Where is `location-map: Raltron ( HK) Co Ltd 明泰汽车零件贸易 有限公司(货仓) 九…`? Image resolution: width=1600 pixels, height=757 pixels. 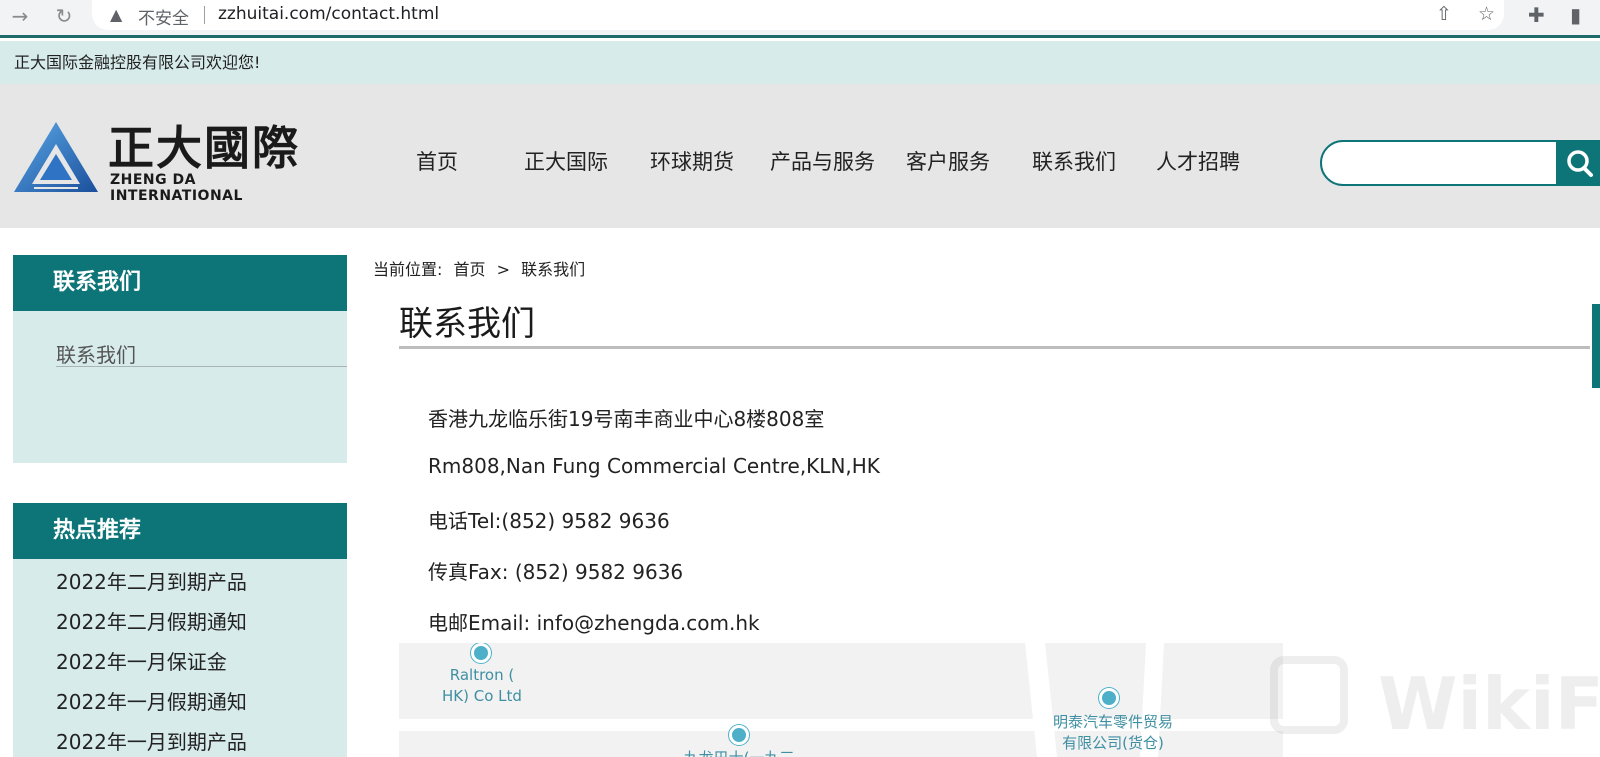 location-map: Raltron ( HK) Co Ltd 明泰汽车零件贸易 有限公司(货仓) 九… is located at coordinates (841, 700).